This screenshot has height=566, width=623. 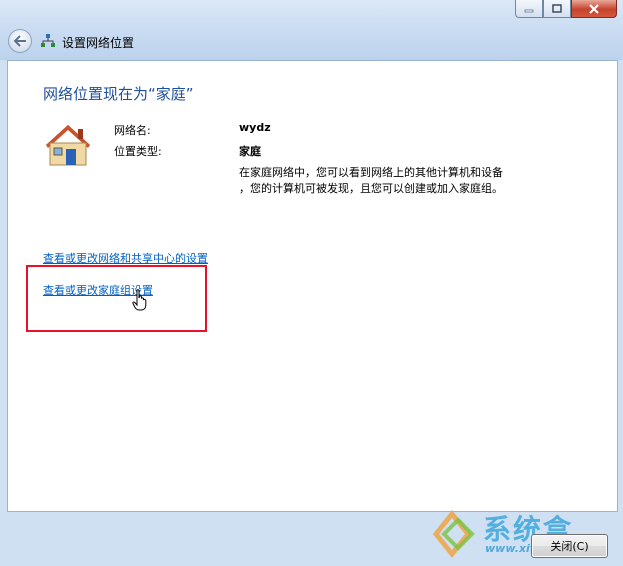 I want to click on back-button, so click(x=20, y=41).